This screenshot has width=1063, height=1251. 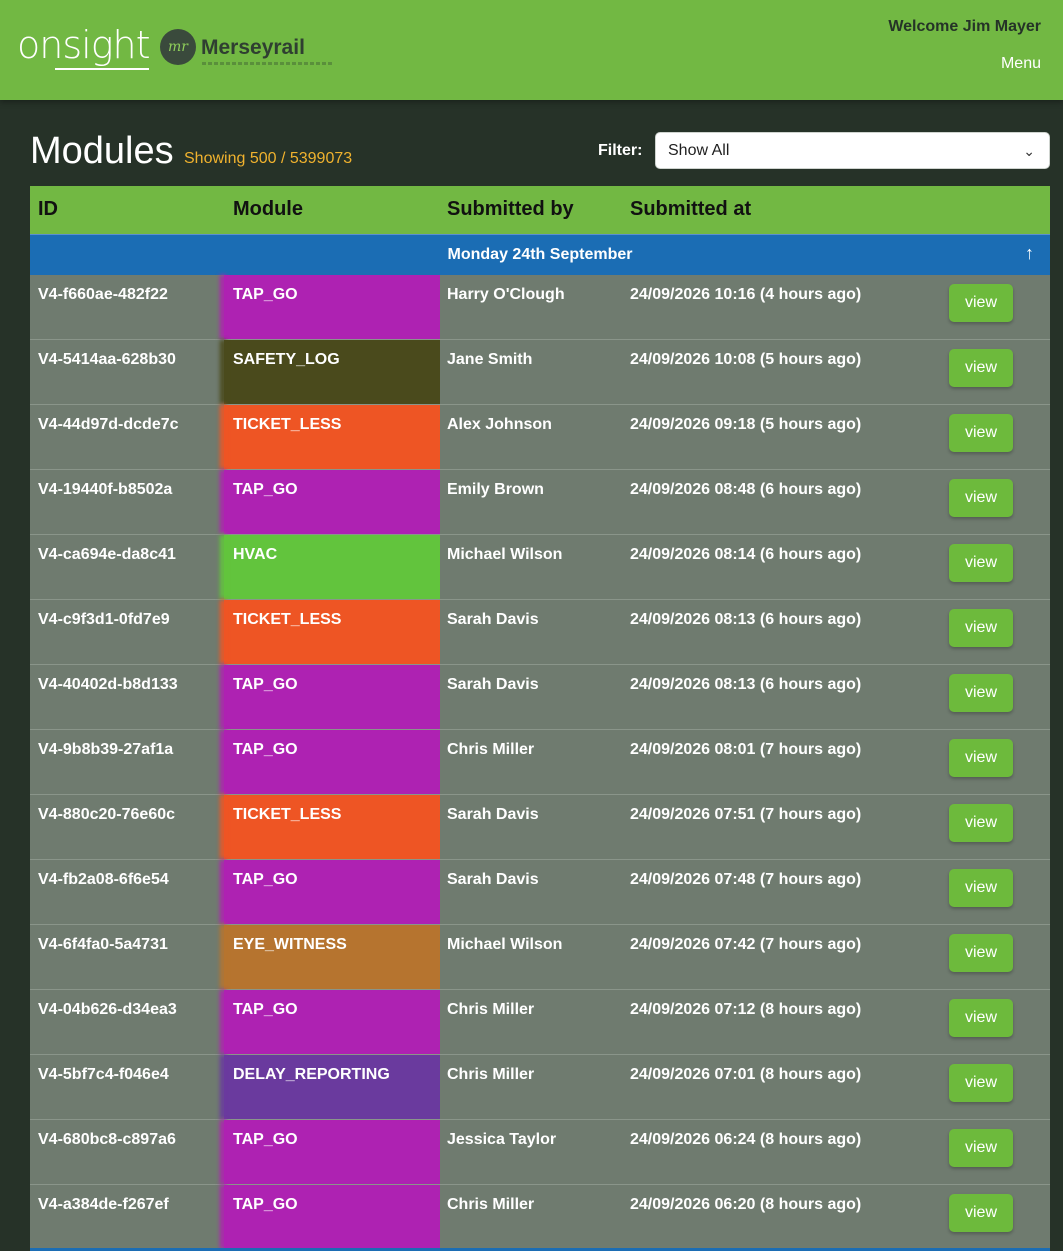 What do you see at coordinates (746, 749) in the screenshot?
I see `row-submitted-at: 24/09/2026 08:01 (7 hours ago)` at bounding box center [746, 749].